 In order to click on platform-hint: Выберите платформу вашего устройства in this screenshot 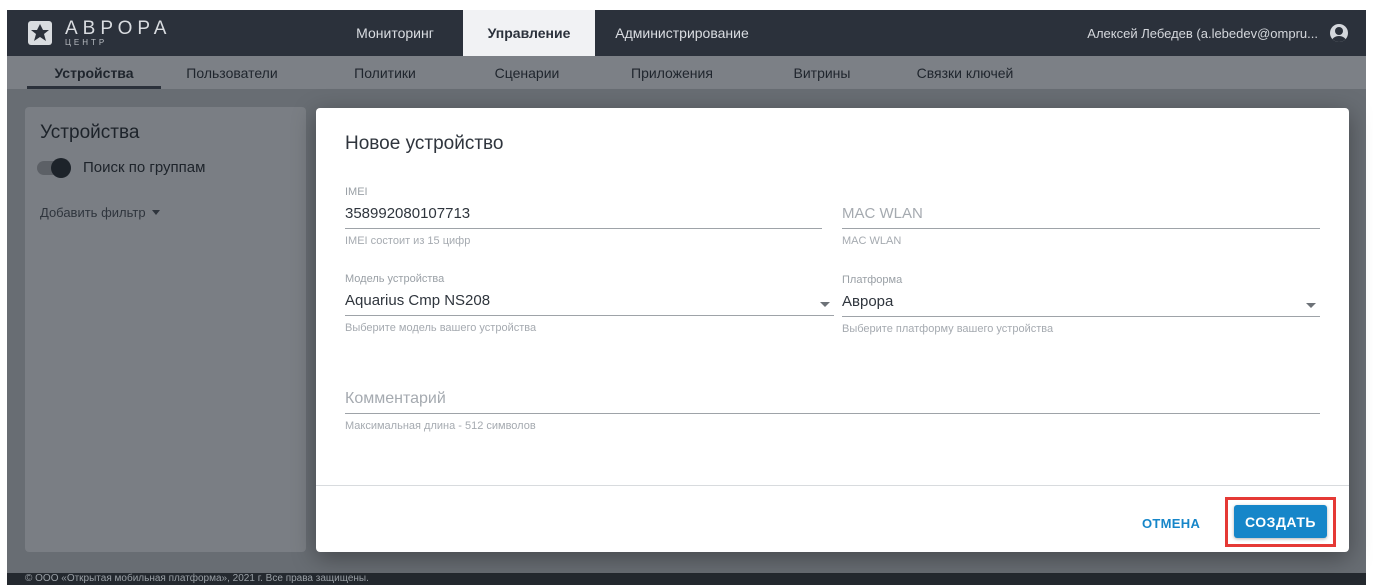, I will do `click(948, 329)`.